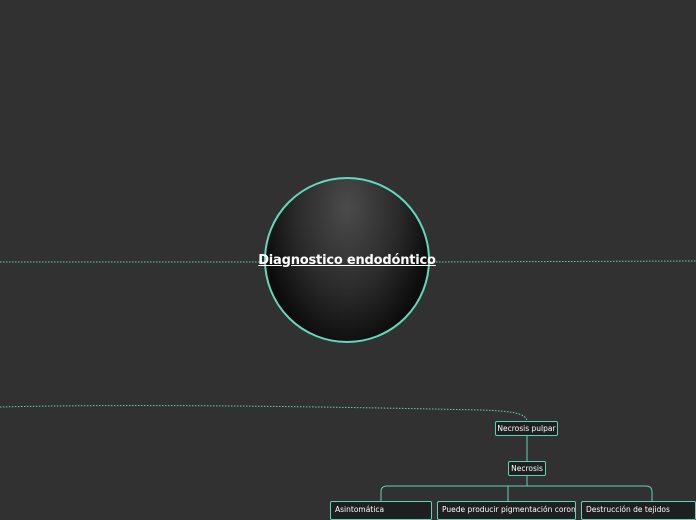 Image resolution: width=696 pixels, height=520 pixels. What do you see at coordinates (562, 261) in the screenshot?
I see `right-connector` at bounding box center [562, 261].